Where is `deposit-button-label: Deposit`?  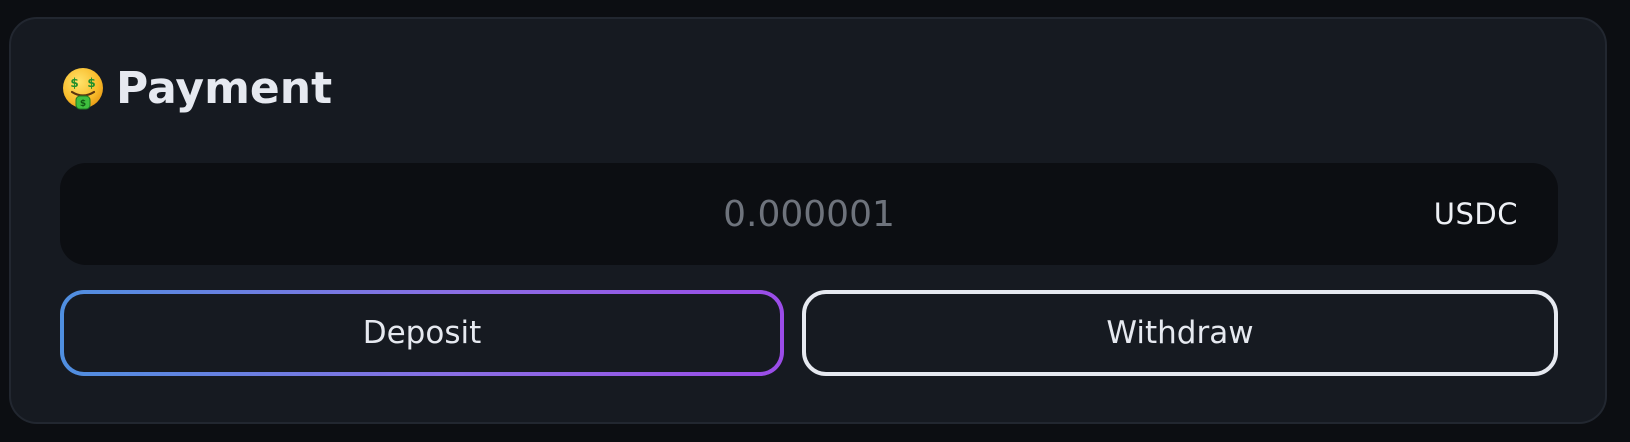 deposit-button-label: Deposit is located at coordinates (422, 333).